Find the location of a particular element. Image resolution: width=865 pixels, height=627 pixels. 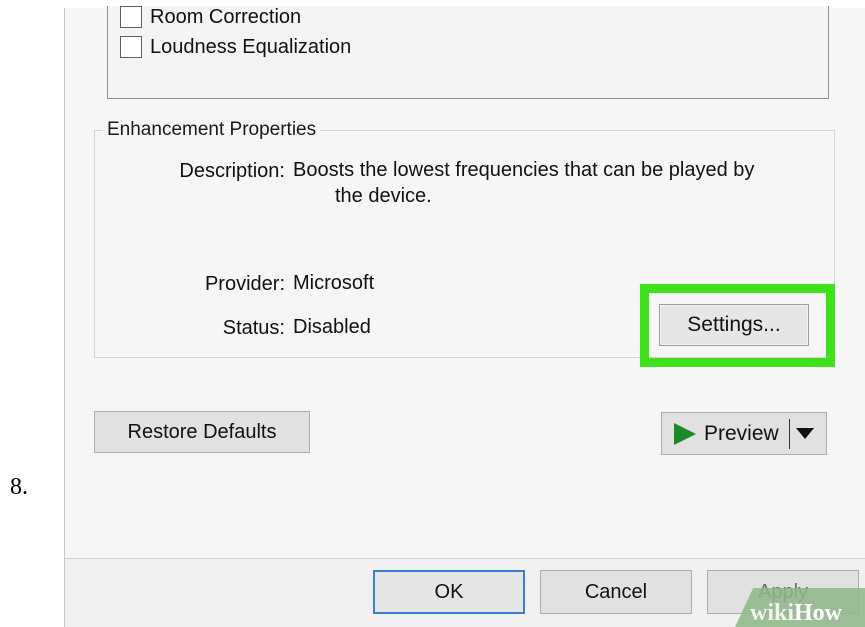

checkbox-row-loudness-equalization: Loudness Equalization is located at coordinates (235, 47).